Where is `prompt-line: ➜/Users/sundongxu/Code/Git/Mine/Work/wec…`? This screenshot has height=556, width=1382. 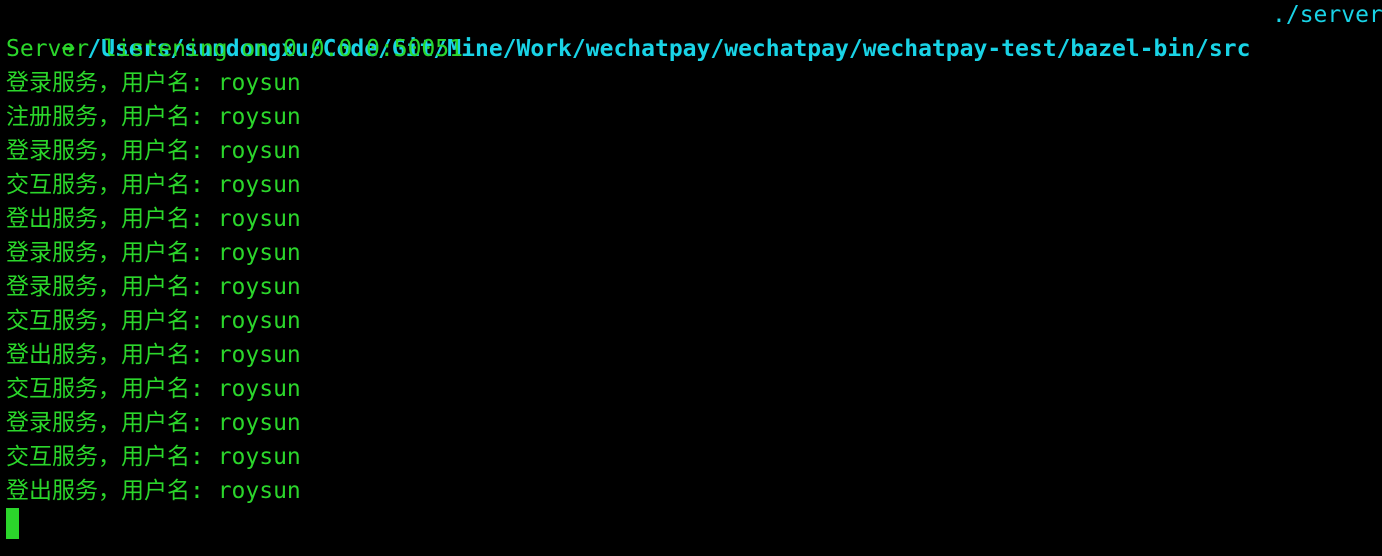
prompt-line: ➜/Users/sundongxu/Code/Git/Mine/Work/wec… is located at coordinates (694, 31).